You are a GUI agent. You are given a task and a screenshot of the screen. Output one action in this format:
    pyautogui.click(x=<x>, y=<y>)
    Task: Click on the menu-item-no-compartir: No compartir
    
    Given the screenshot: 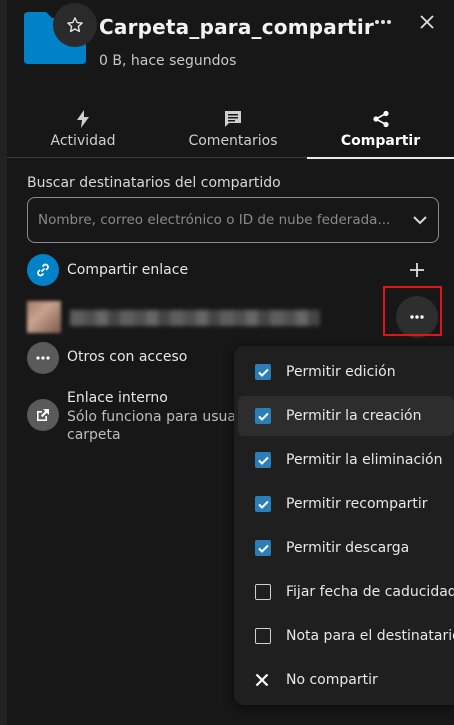 What is the action you would take?
    pyautogui.click(x=346, y=680)
    